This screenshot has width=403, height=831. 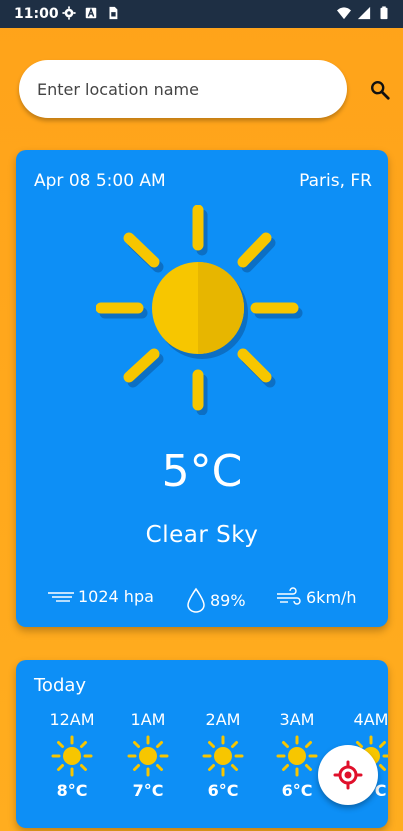 What do you see at coordinates (202, 471) in the screenshot?
I see `current-temperature: 5°C` at bounding box center [202, 471].